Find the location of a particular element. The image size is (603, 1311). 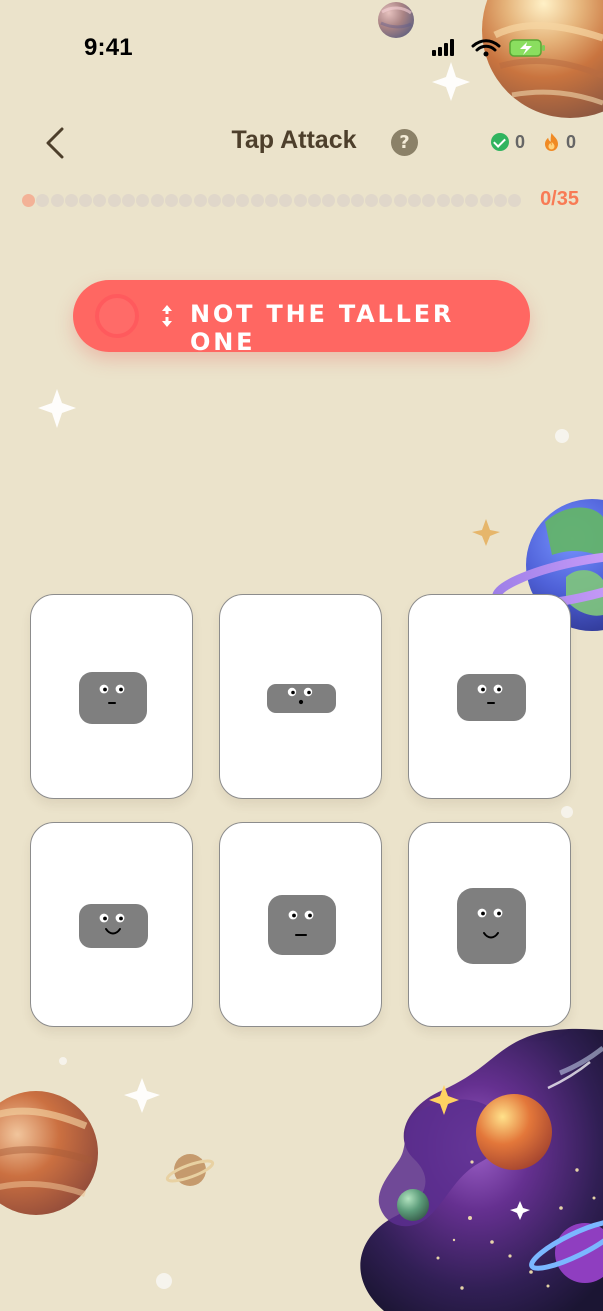

gold-star-icon is located at coordinates (486, 532).